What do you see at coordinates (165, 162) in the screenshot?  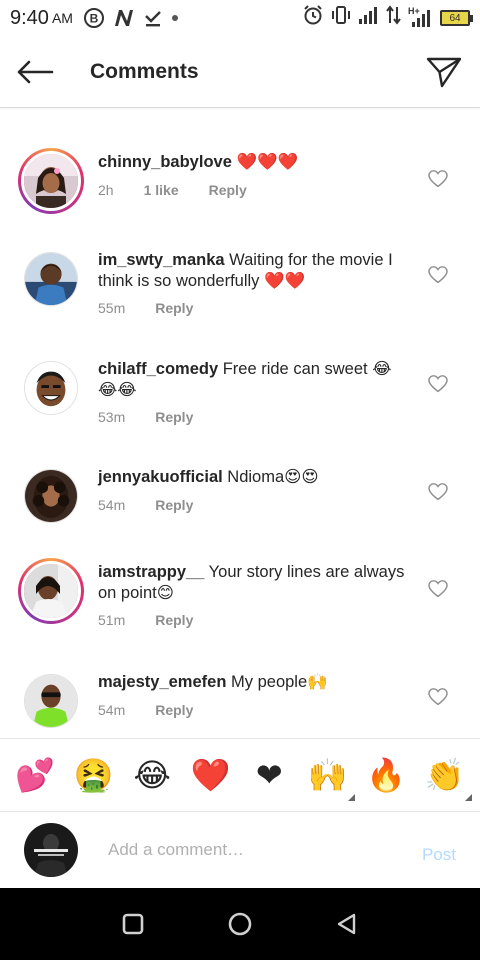 I see `comment-username: chinny_babylove` at bounding box center [165, 162].